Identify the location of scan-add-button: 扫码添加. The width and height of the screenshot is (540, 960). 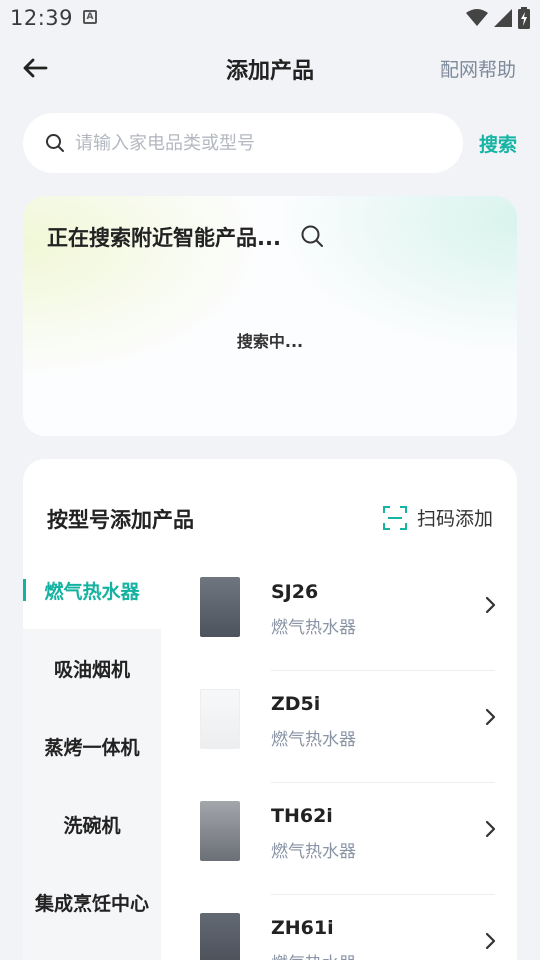
(437, 517).